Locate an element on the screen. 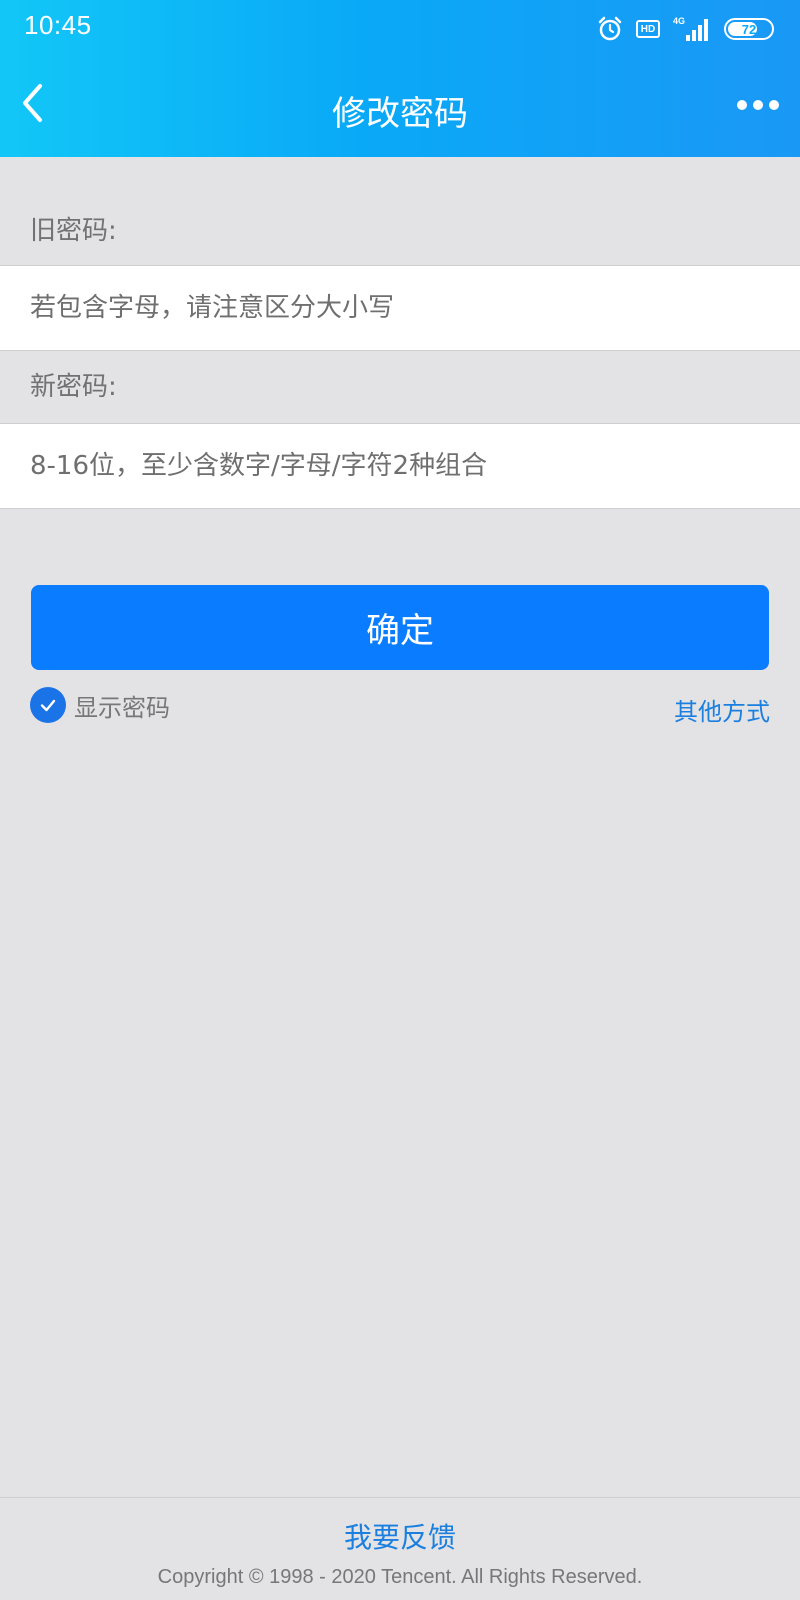 This screenshot has width=800, height=1600. status-time: 10:45 is located at coordinates (58, 25).